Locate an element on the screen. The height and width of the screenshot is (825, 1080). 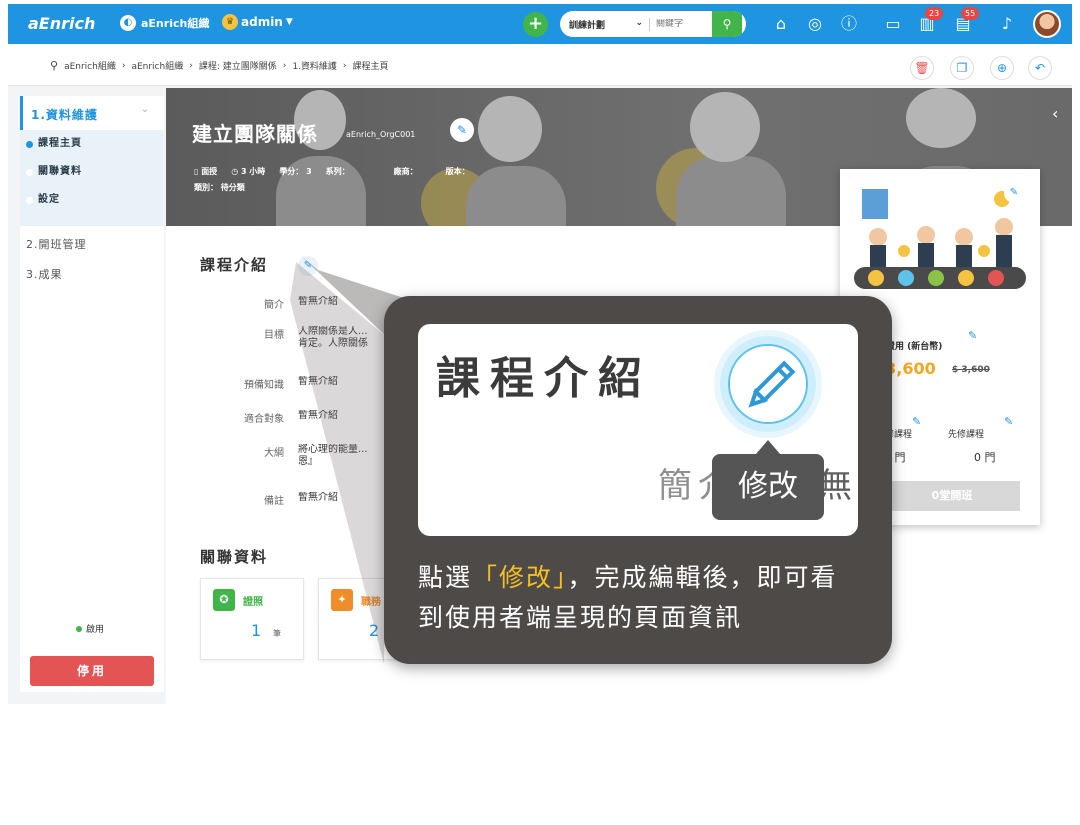
search-button: ⚲ is located at coordinates (727, 24).